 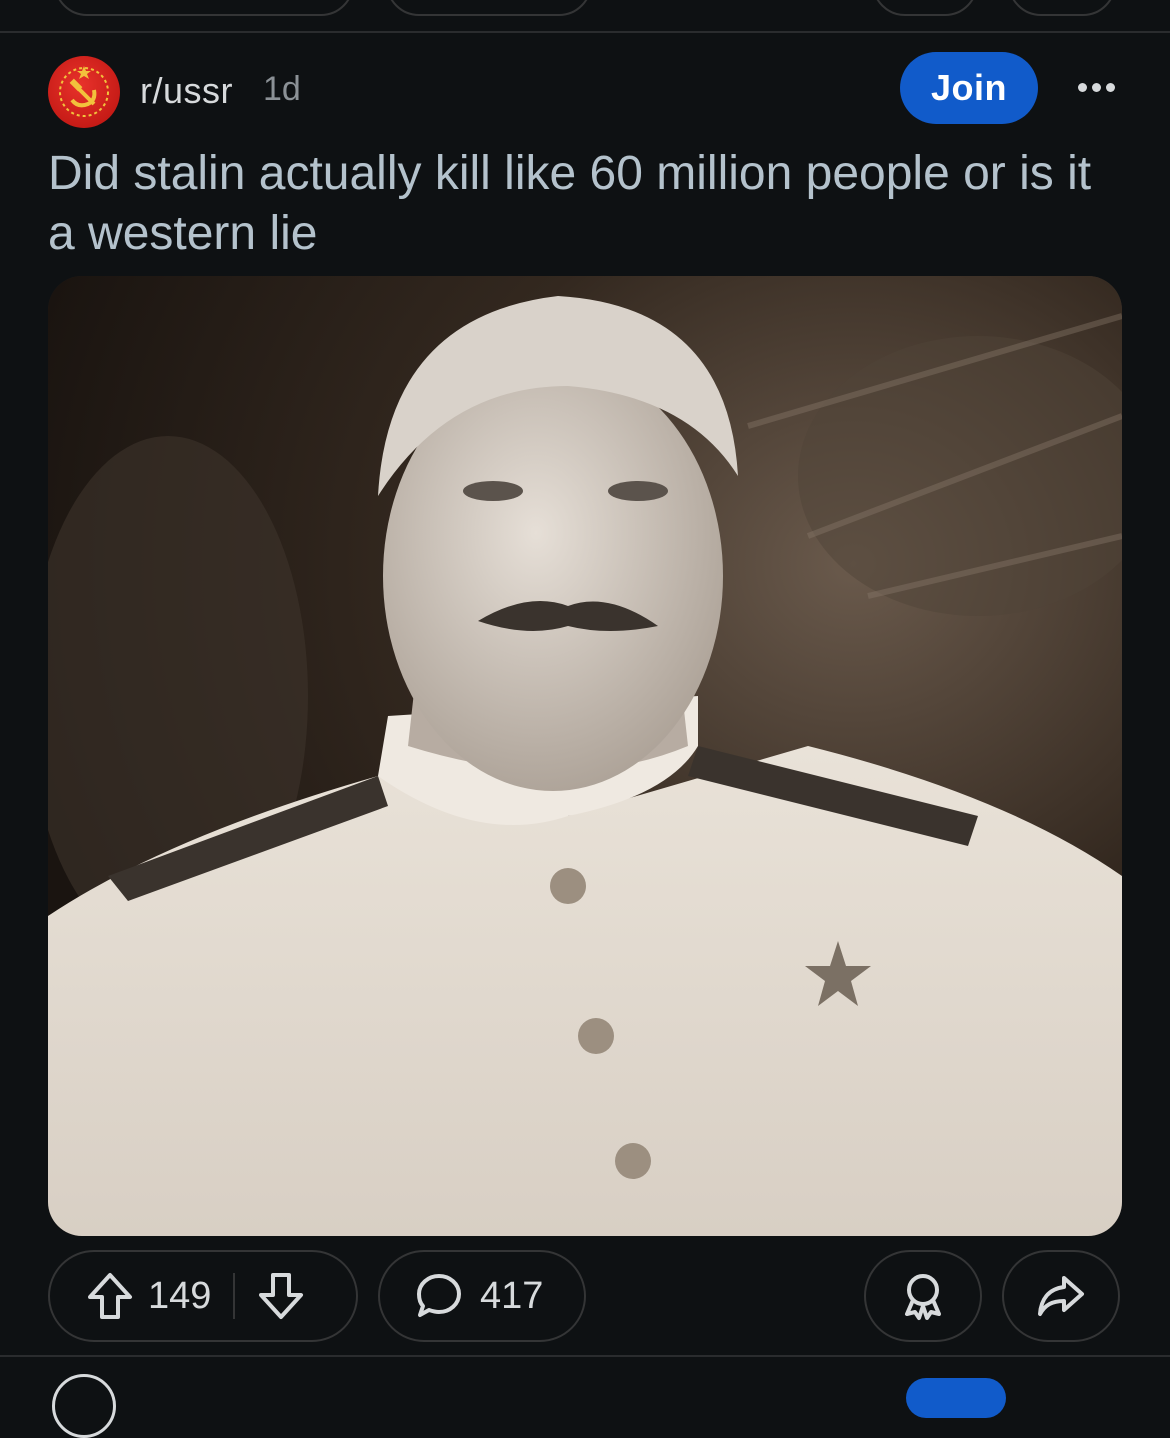 I want to click on share-button, so click(x=1061, y=1296).